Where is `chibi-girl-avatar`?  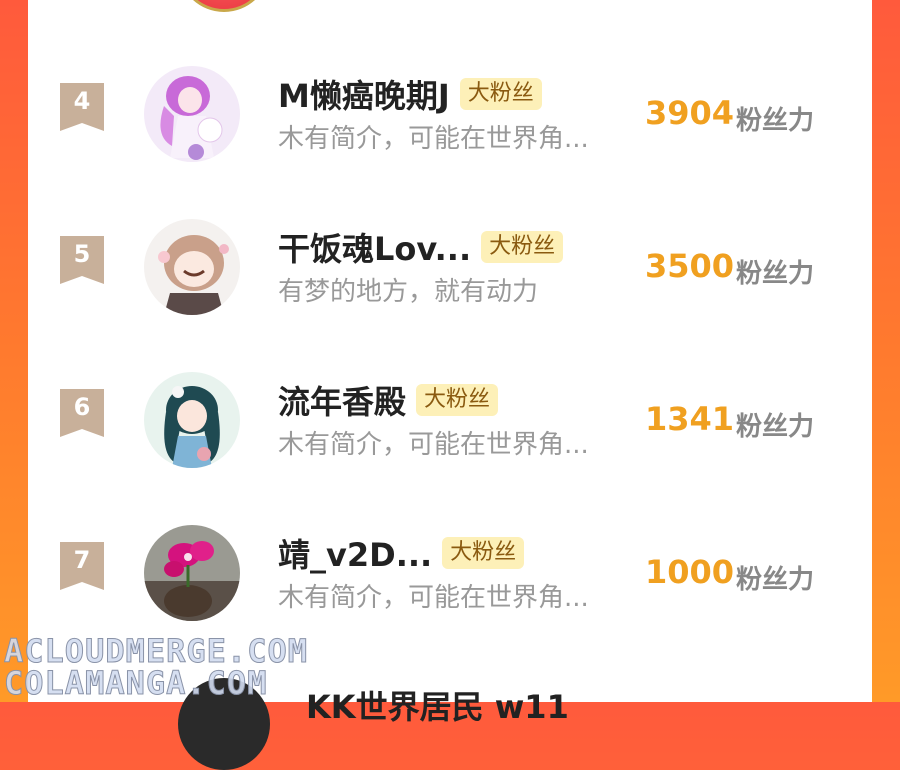 chibi-girl-avatar is located at coordinates (192, 267).